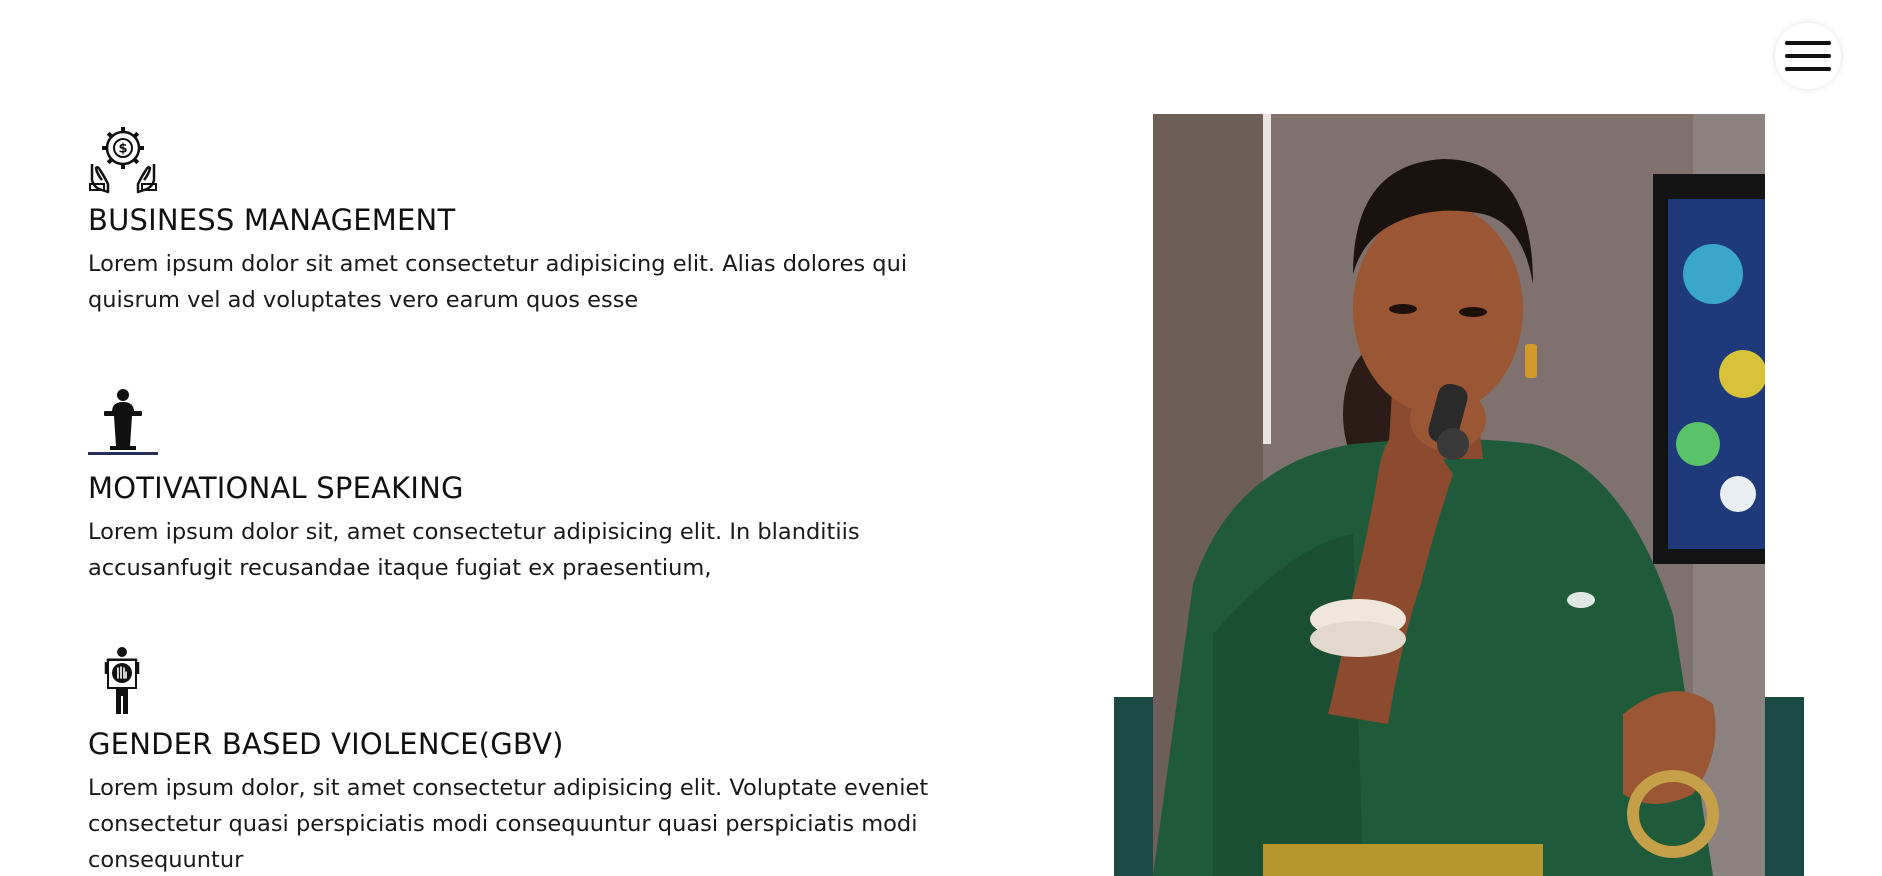  Describe the element at coordinates (123, 160) in the screenshot. I see `hands-gear-dollar-icon: $` at that location.